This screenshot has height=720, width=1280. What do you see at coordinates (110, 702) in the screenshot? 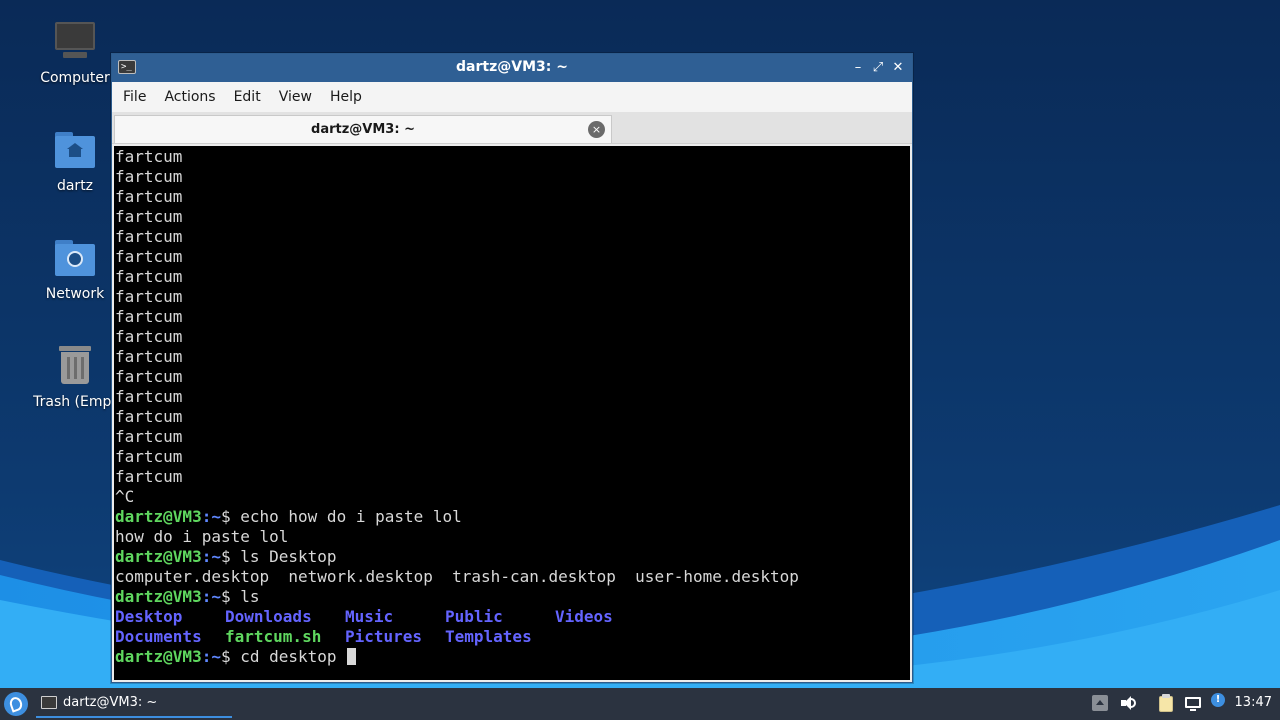
I see `taskbar-window-label: dartz@VM3: ~` at bounding box center [110, 702].